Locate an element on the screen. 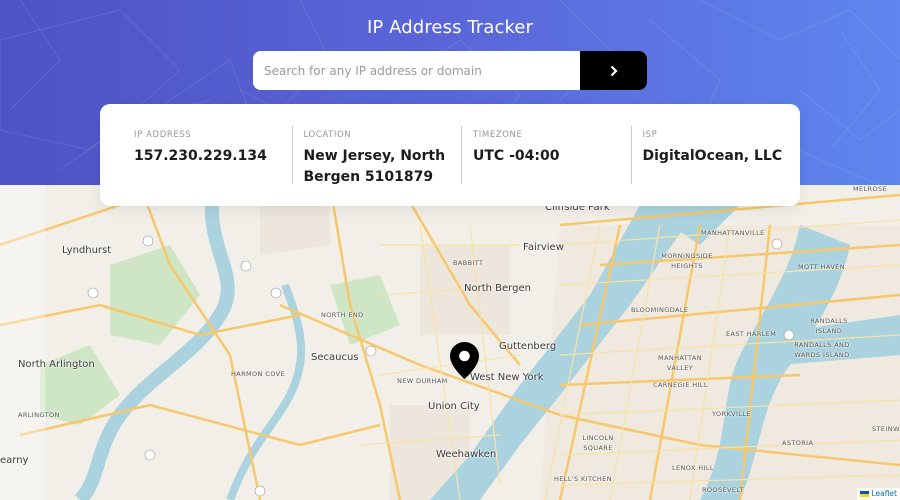 This screenshot has height=500, width=900. map-label-harmon-cove: HARMON COVE is located at coordinates (258, 374).